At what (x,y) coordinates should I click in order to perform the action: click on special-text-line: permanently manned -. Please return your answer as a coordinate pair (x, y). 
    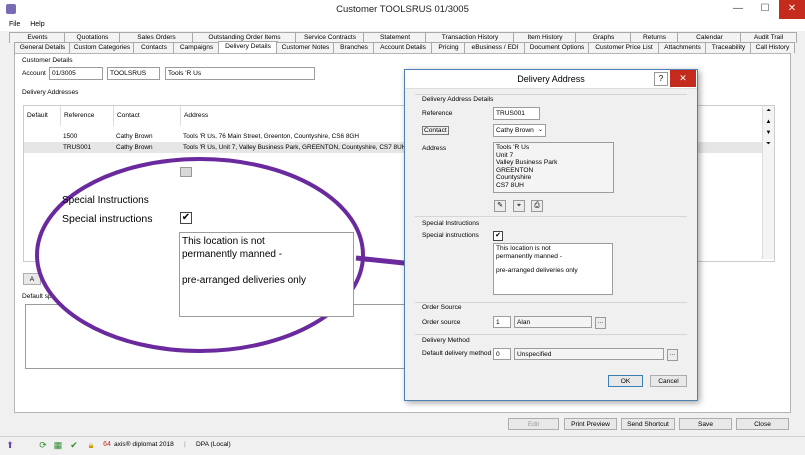
    Looking at the image, I should click on (529, 256).